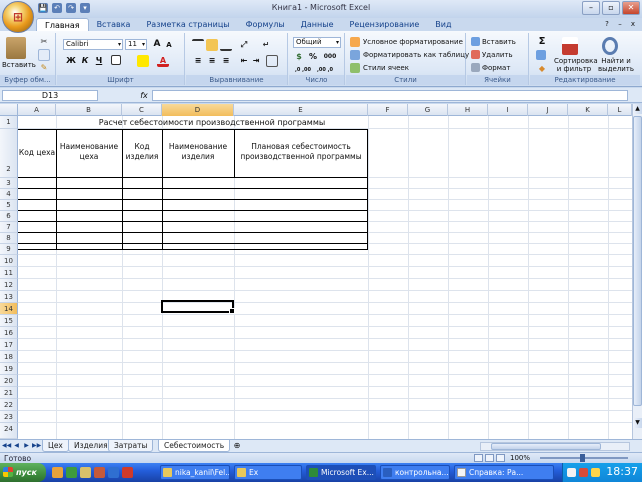  Describe the element at coordinates (136, 44) in the screenshot. I see `font-size-select: 11 ▾` at that location.